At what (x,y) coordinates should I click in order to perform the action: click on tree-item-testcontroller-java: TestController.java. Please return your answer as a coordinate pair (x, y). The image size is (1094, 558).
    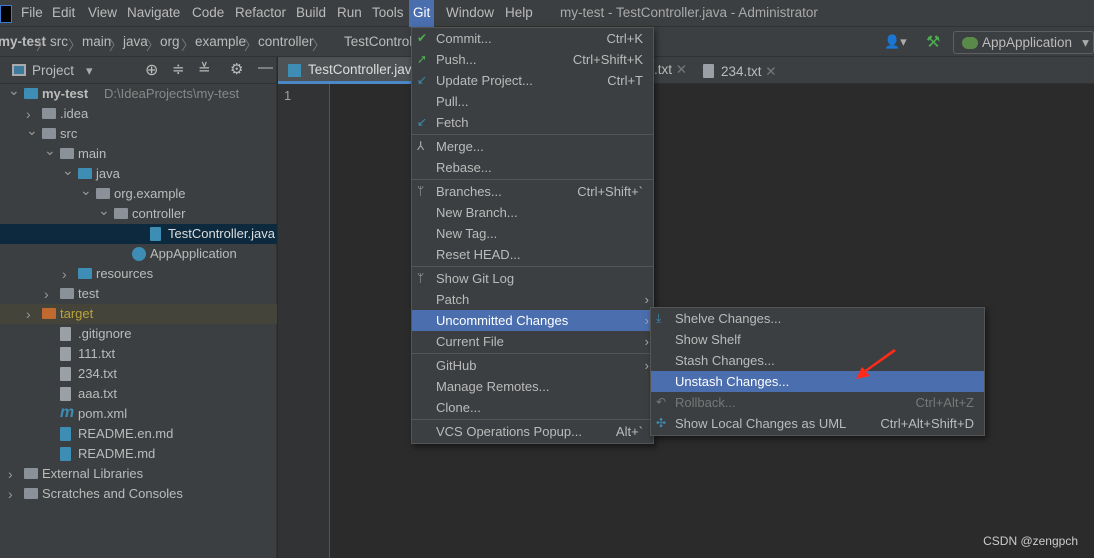
    Looking at the image, I should click on (138, 234).